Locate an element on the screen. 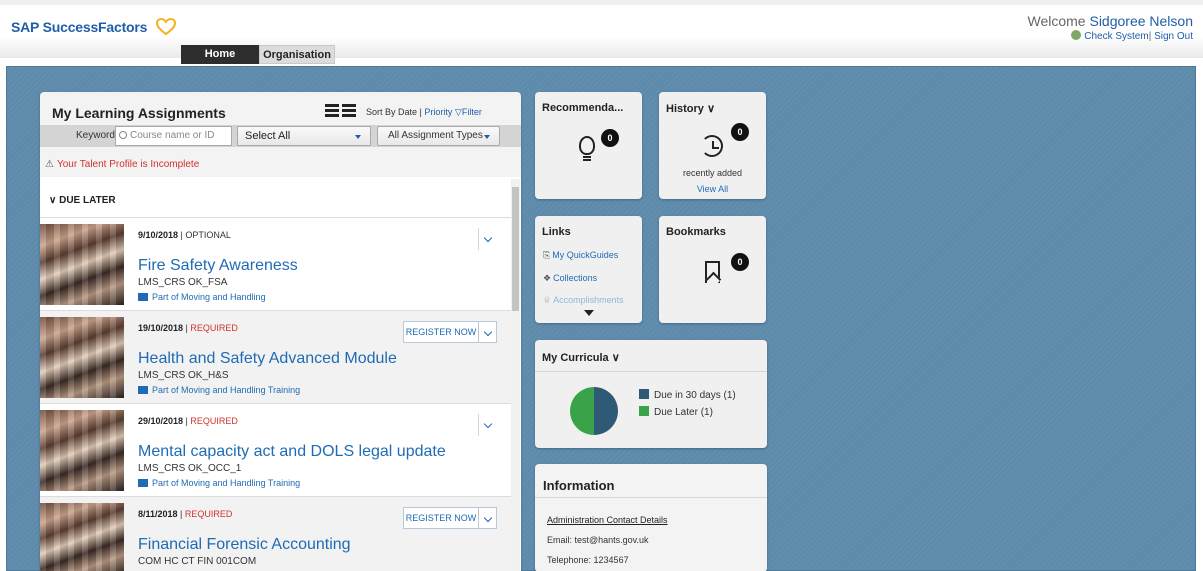 The width and height of the screenshot is (1203, 571). tab-home: Home is located at coordinates (220, 54).